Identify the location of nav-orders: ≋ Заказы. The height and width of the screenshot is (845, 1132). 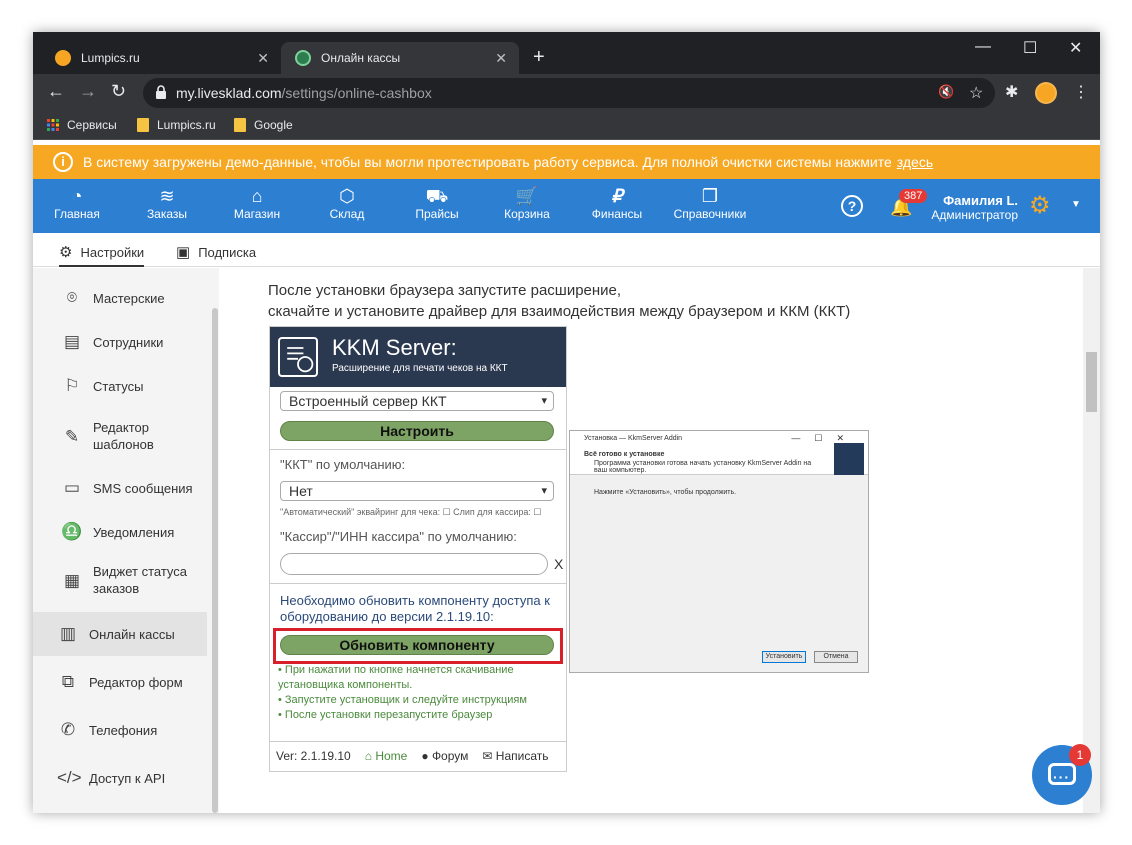
(167, 203).